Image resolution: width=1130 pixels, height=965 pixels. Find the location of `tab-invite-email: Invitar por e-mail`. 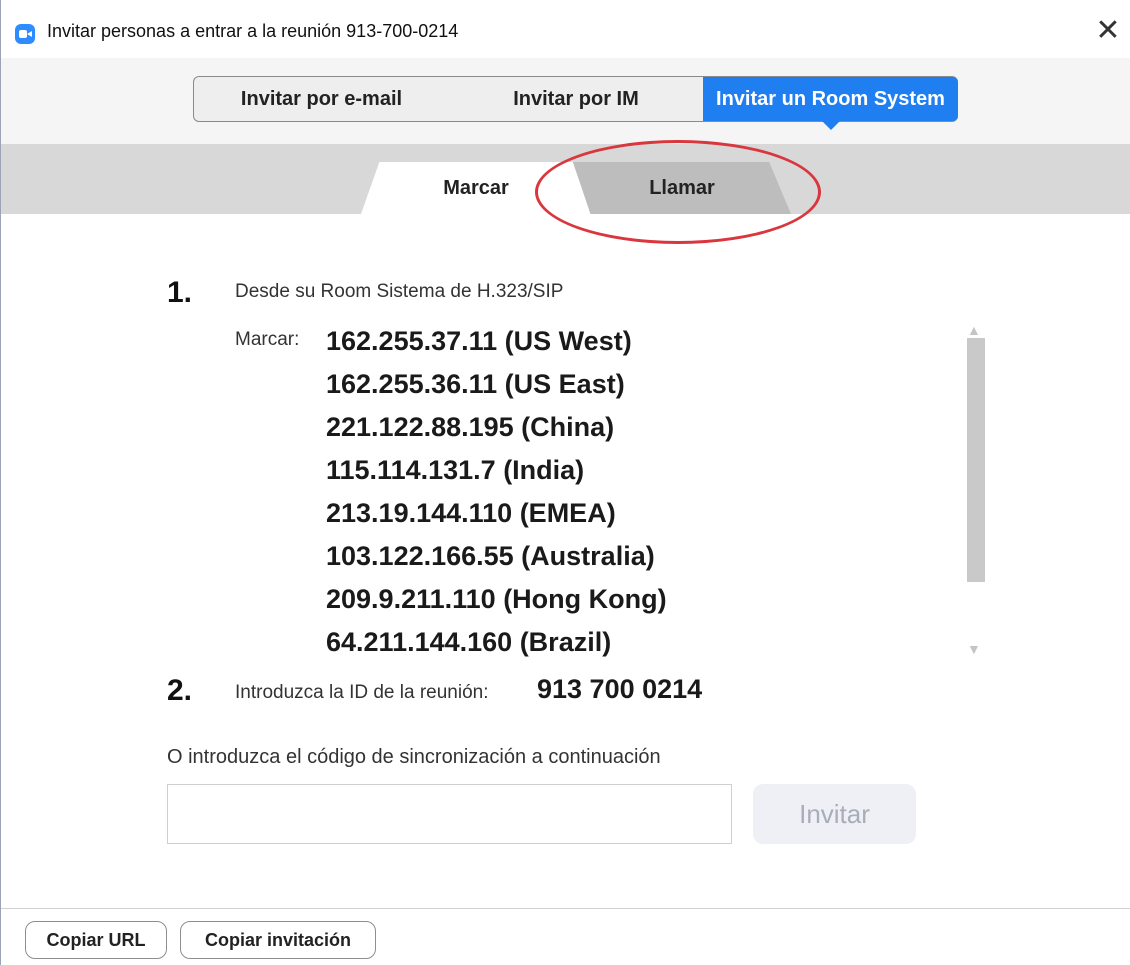

tab-invite-email: Invitar por e-mail is located at coordinates (321, 99).